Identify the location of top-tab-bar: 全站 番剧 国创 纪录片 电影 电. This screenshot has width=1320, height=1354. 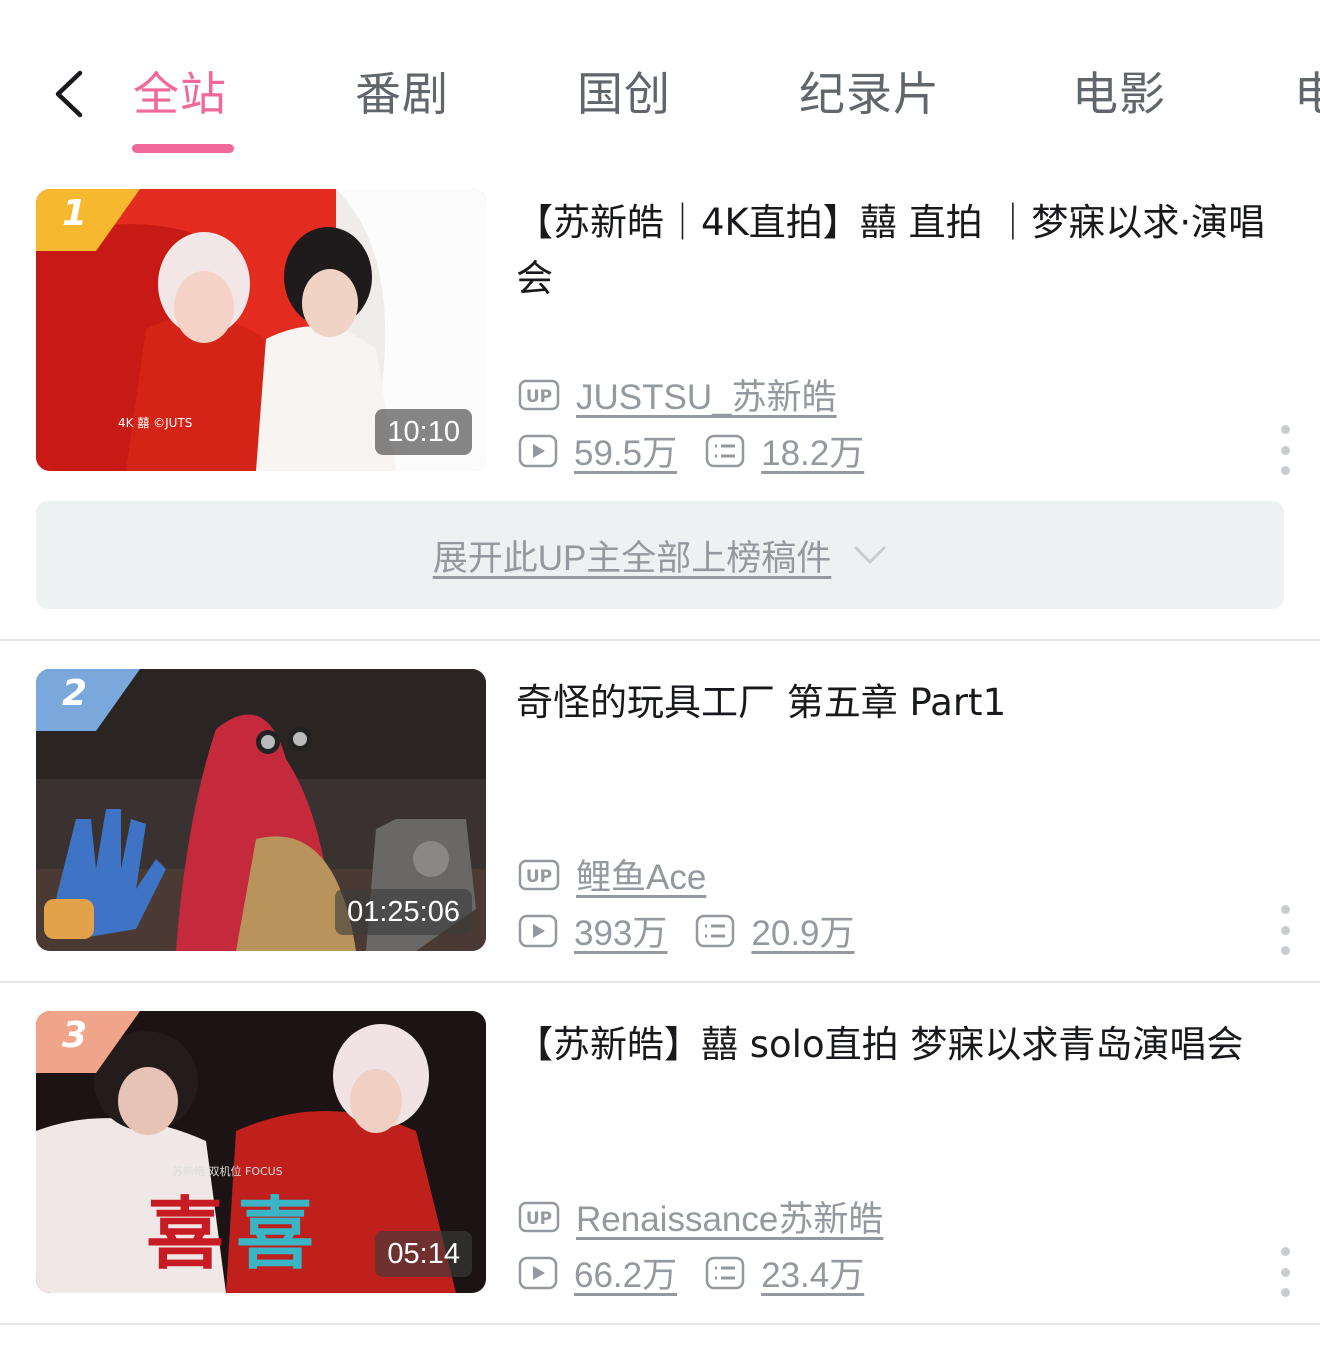
(660, 85).